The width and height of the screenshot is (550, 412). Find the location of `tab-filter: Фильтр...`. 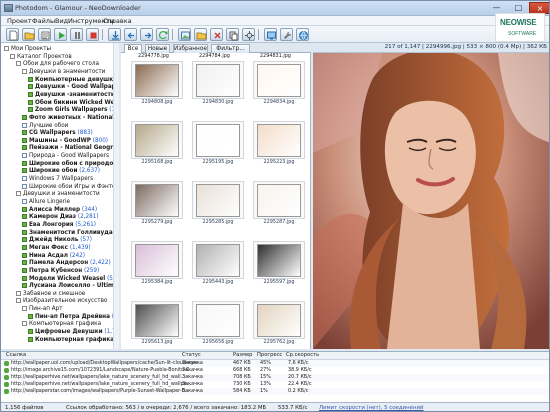

tab-filter: Фильтр... is located at coordinates (230, 48).